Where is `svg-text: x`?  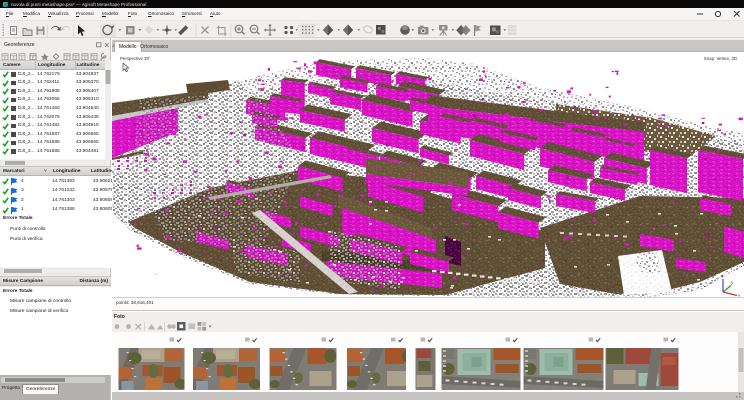 svg-text: x is located at coordinates (739, 295).